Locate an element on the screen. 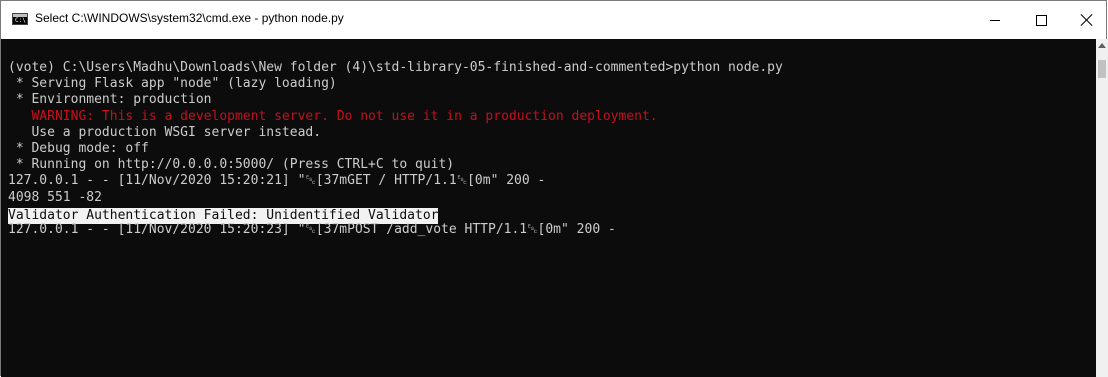 Image resolution: width=1108 pixels, height=377 pixels. close-icon is located at coordinates (1087, 20).